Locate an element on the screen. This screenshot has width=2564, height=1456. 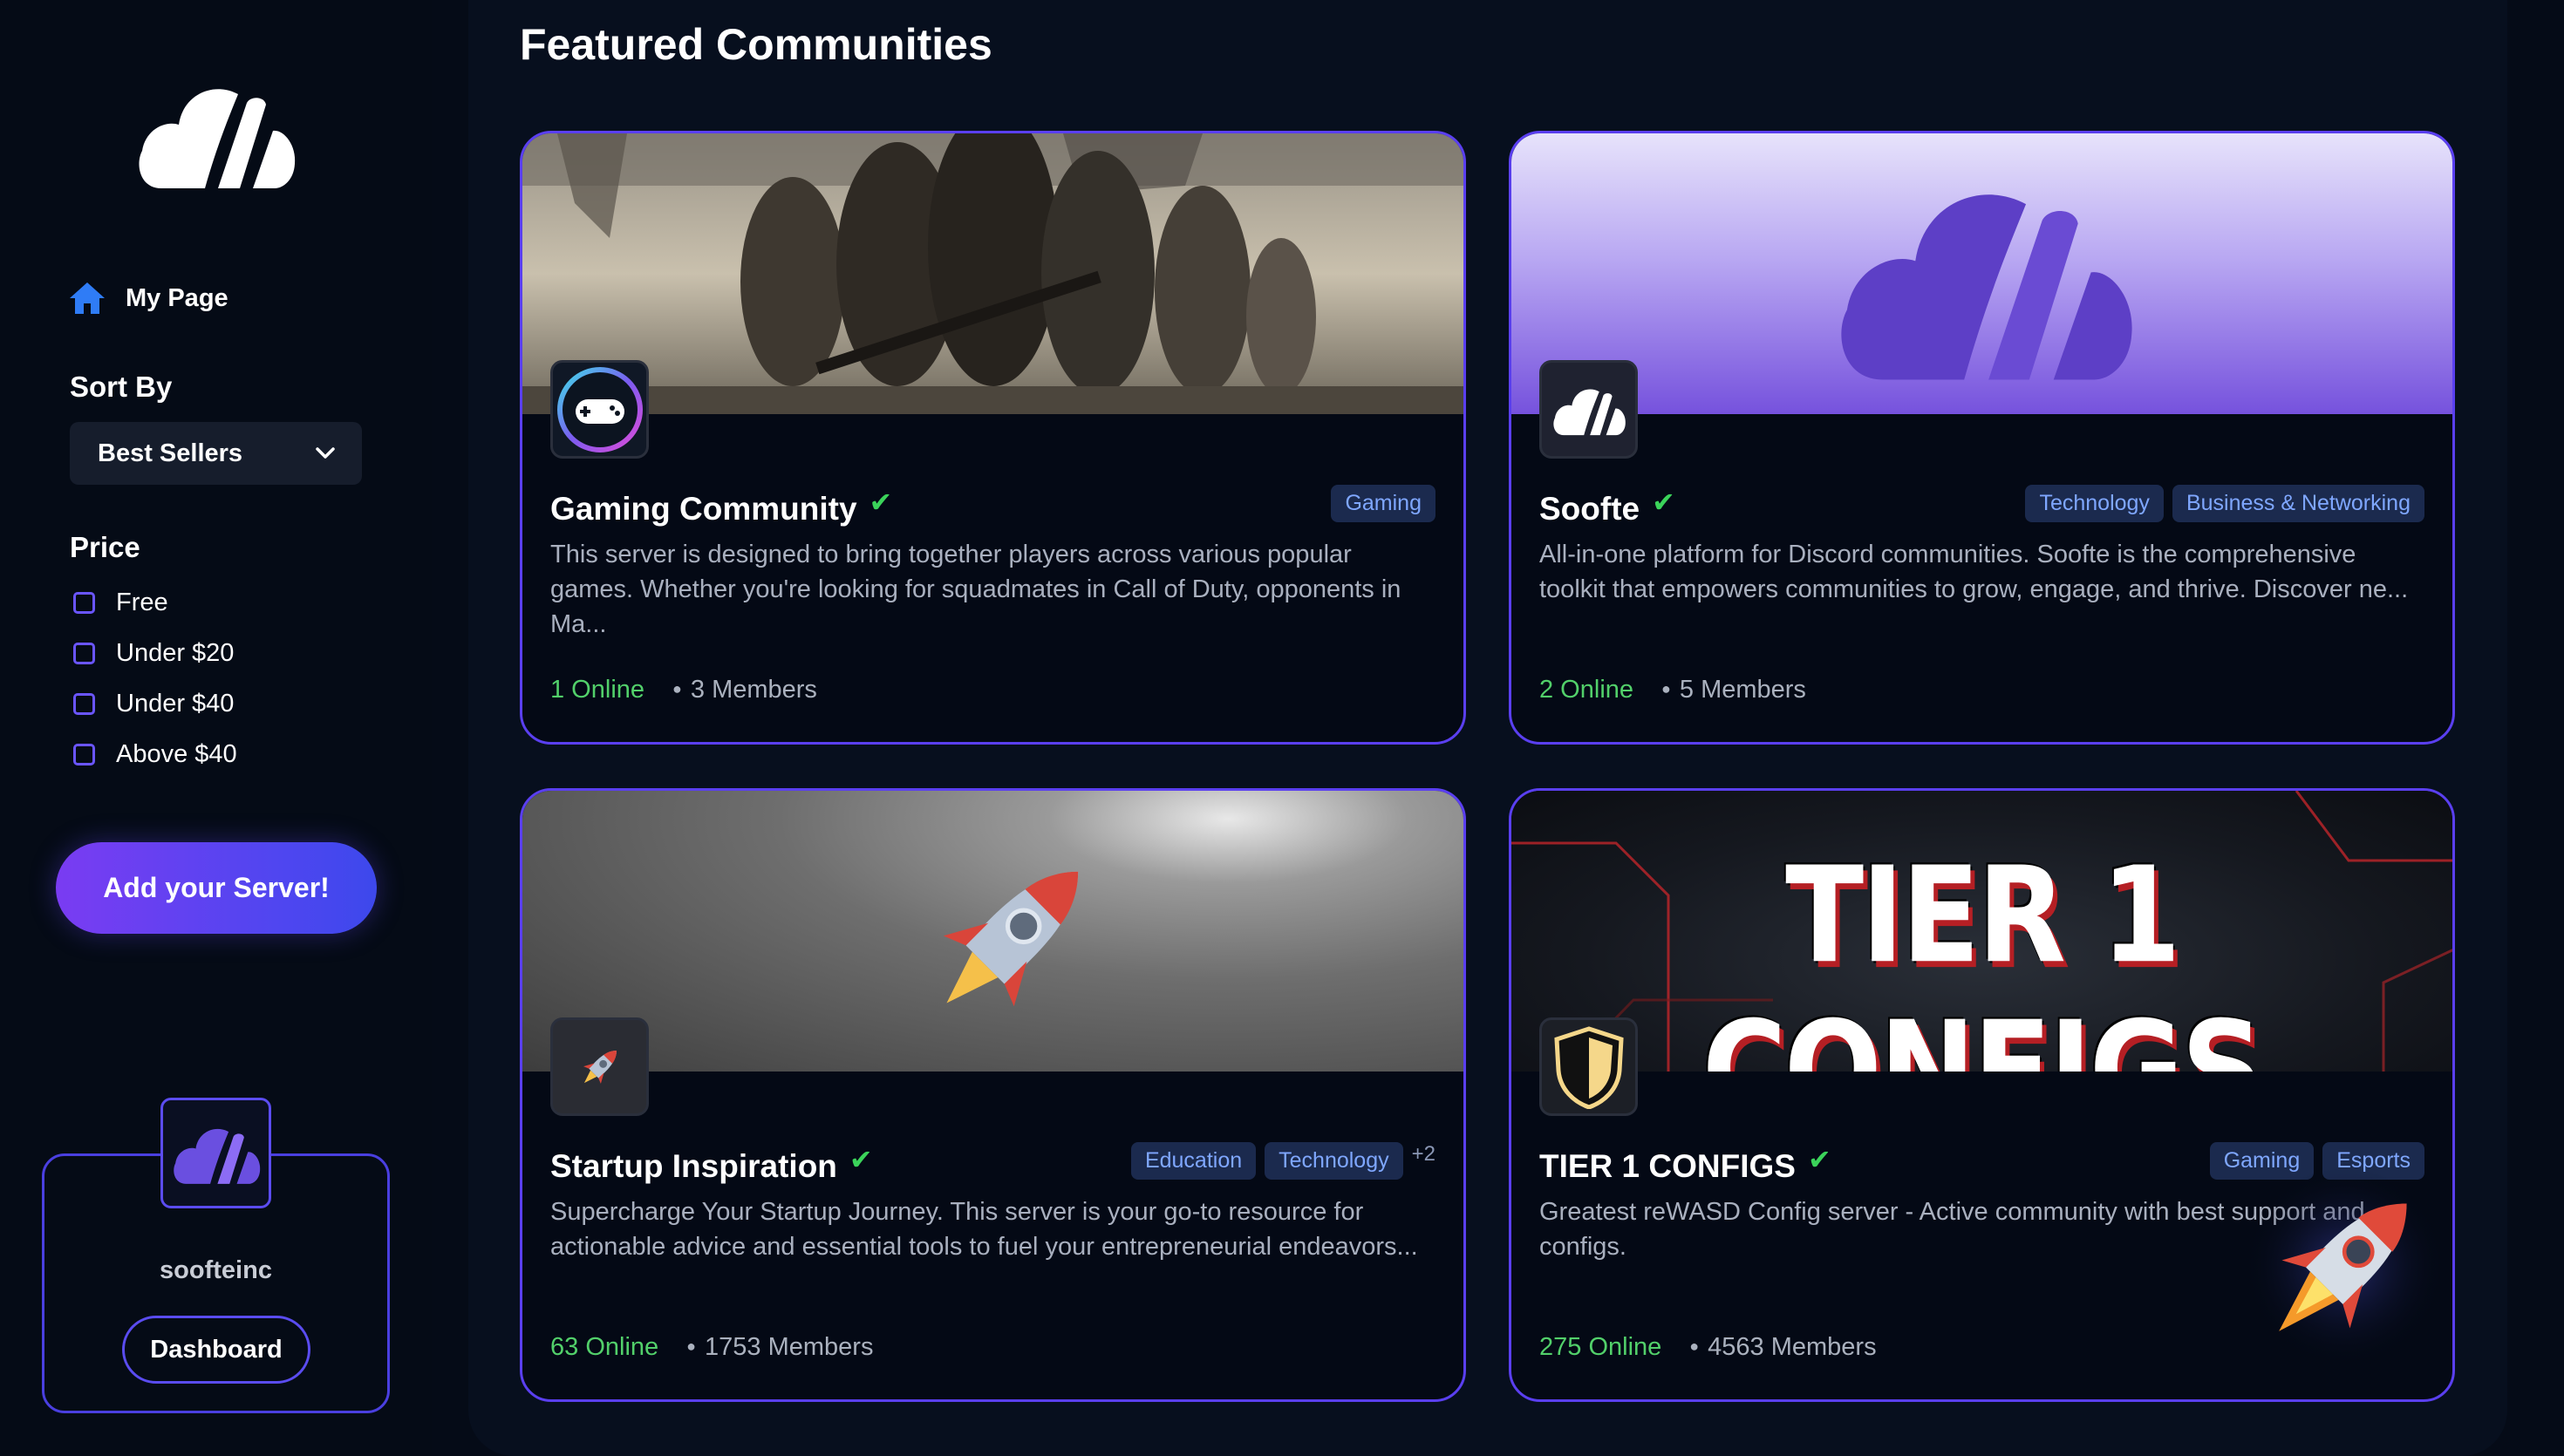
user-avatar is located at coordinates (215, 1153).